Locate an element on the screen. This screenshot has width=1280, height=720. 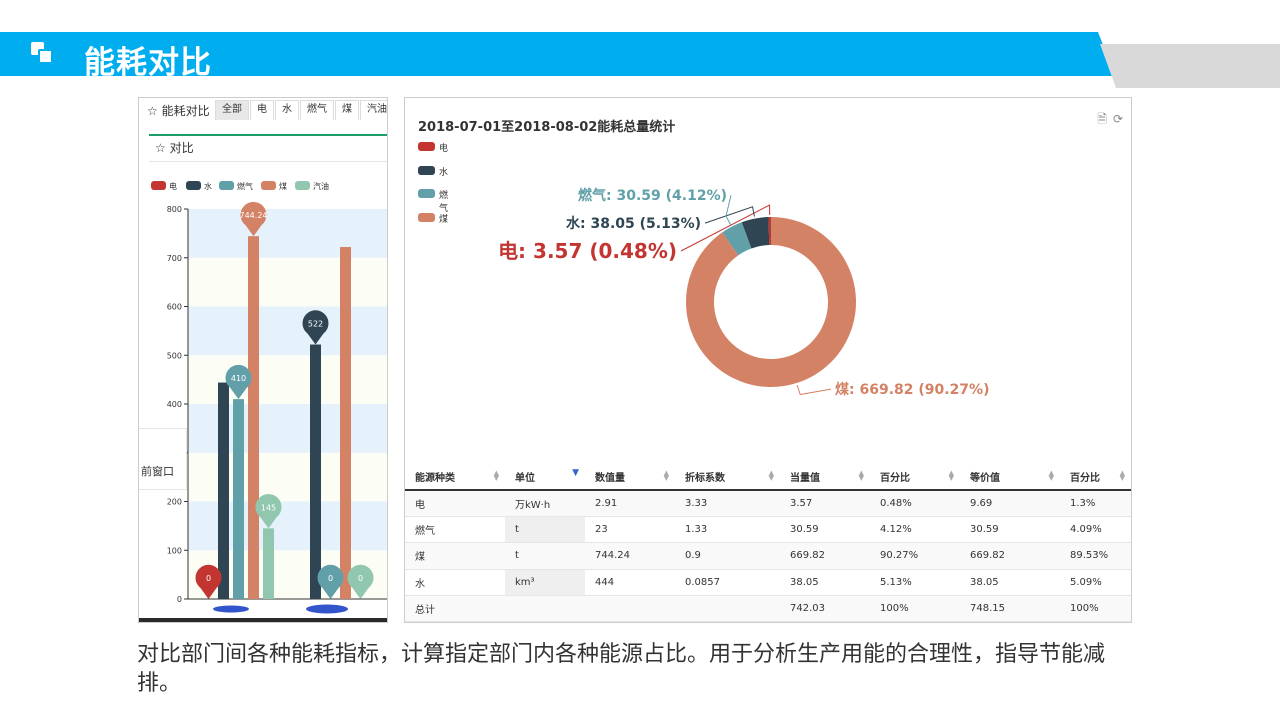
table-row: 煤 t 744.24 0.9 669.82 90.27% 669.82 89.53% is located at coordinates (768, 556).